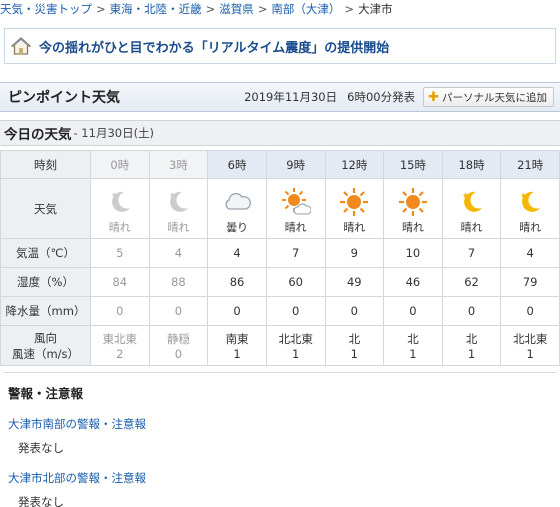 This screenshot has width=560, height=507. I want to click on temp-cell: 5, so click(120, 253).